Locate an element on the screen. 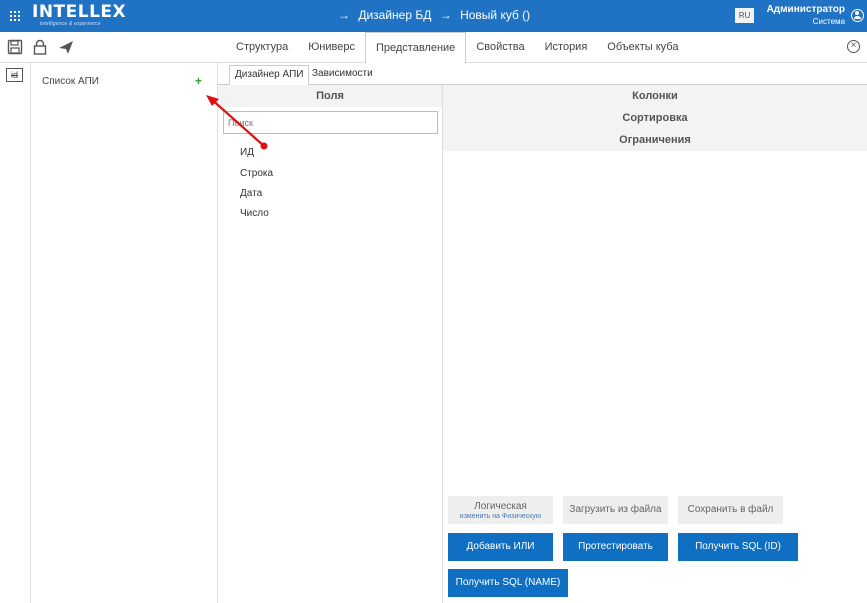 The width and height of the screenshot is (867, 603). add-or-button: Добавить ИЛИ is located at coordinates (500, 547).